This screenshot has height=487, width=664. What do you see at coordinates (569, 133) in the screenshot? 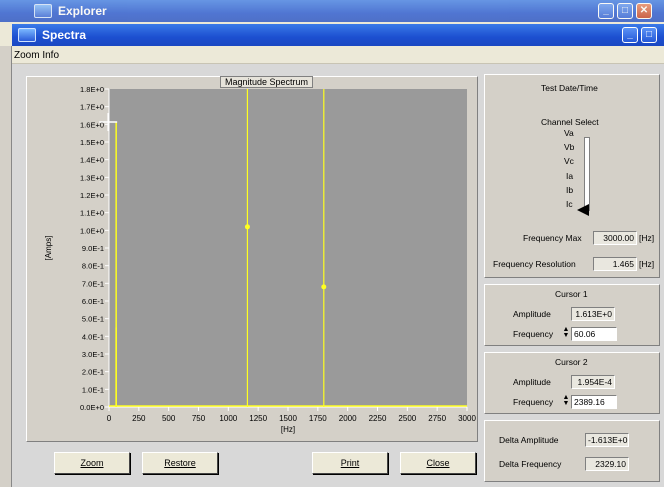
I see `channel-va: Va` at bounding box center [569, 133].